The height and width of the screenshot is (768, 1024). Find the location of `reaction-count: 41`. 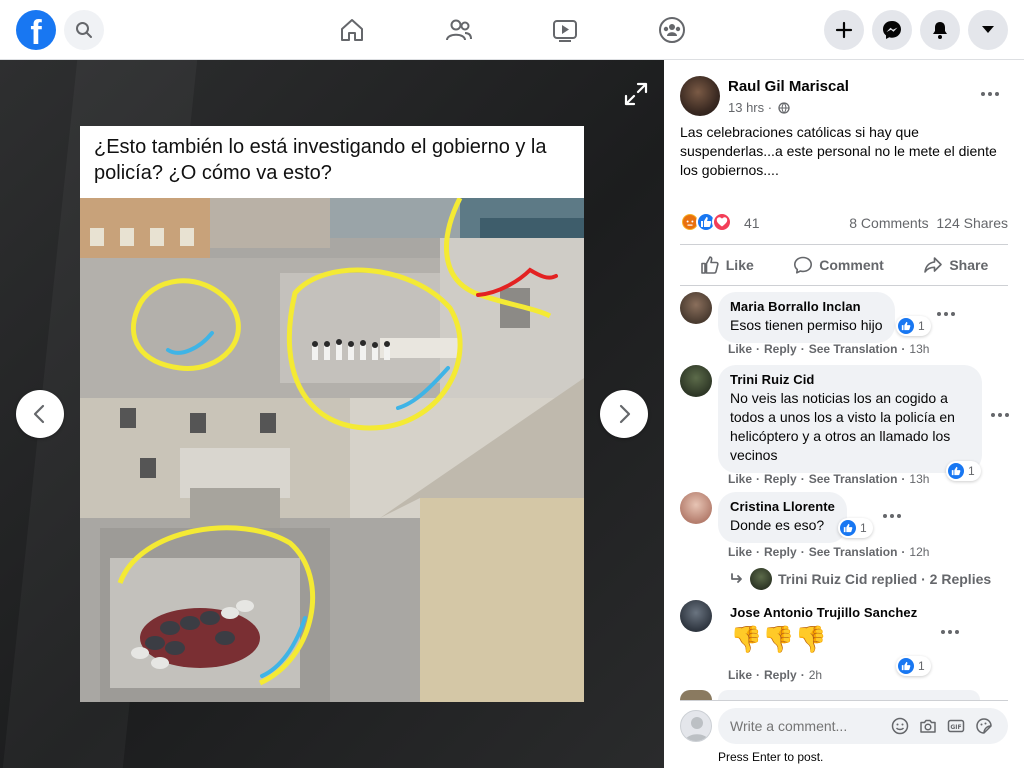

reaction-count: 41 is located at coordinates (752, 223).